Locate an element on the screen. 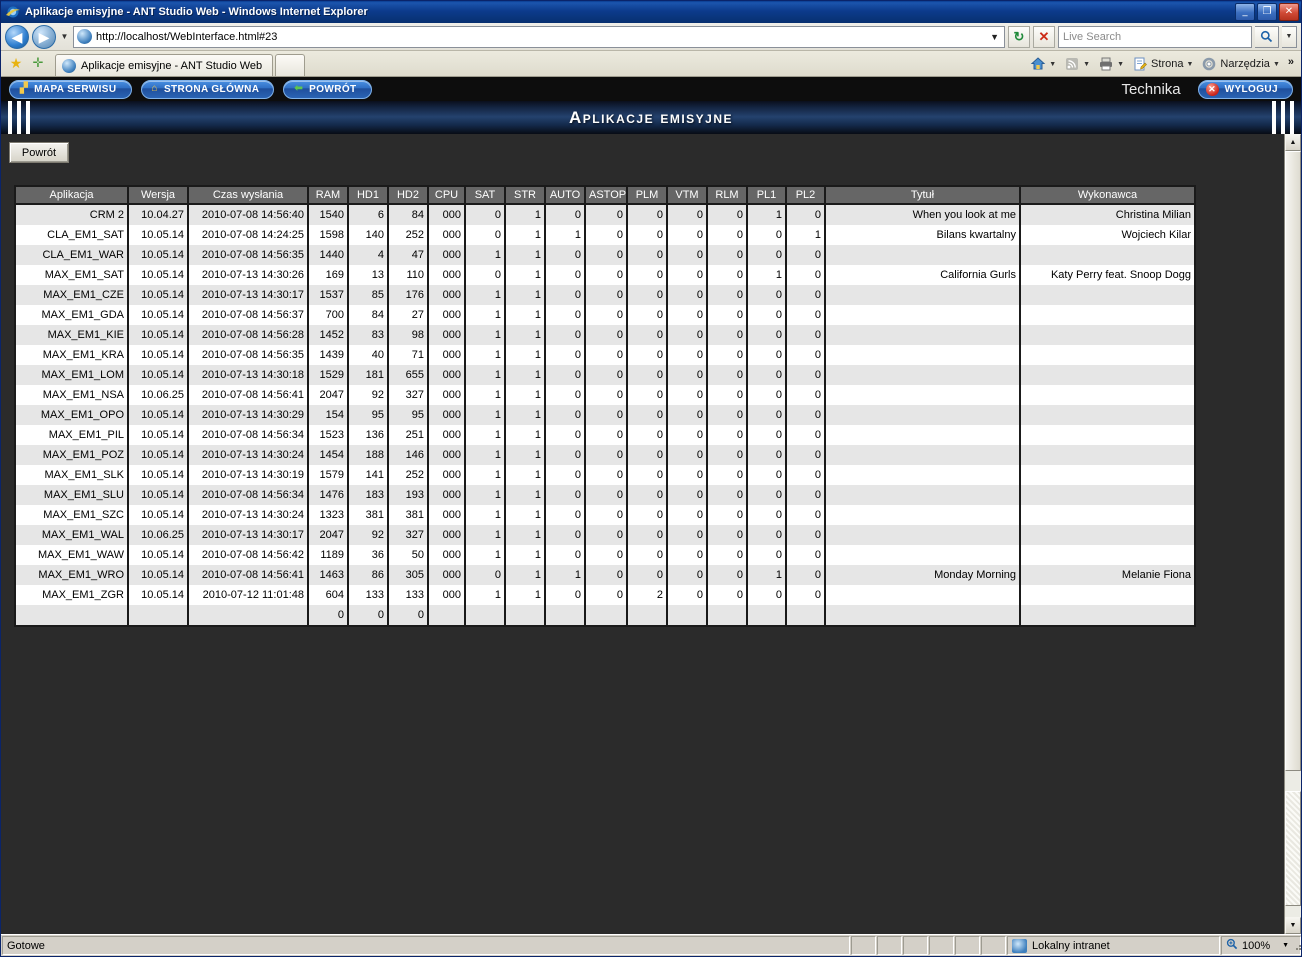  favorites-star-icon: ★ is located at coordinates (16, 63).